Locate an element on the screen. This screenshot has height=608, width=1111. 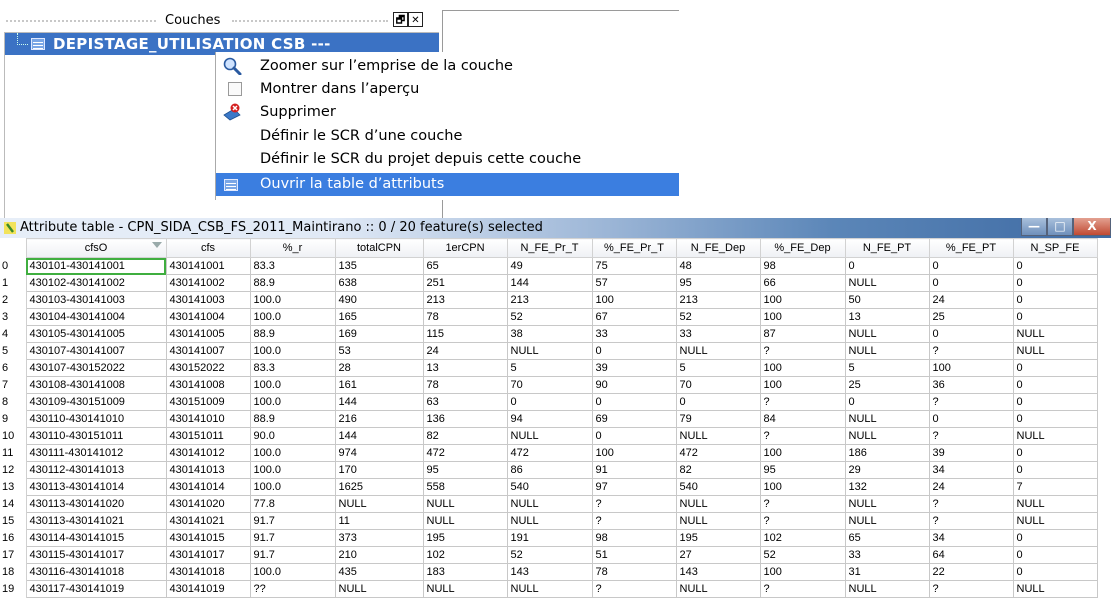
table-cell: 430113-430141014 is located at coordinates (96, 487).